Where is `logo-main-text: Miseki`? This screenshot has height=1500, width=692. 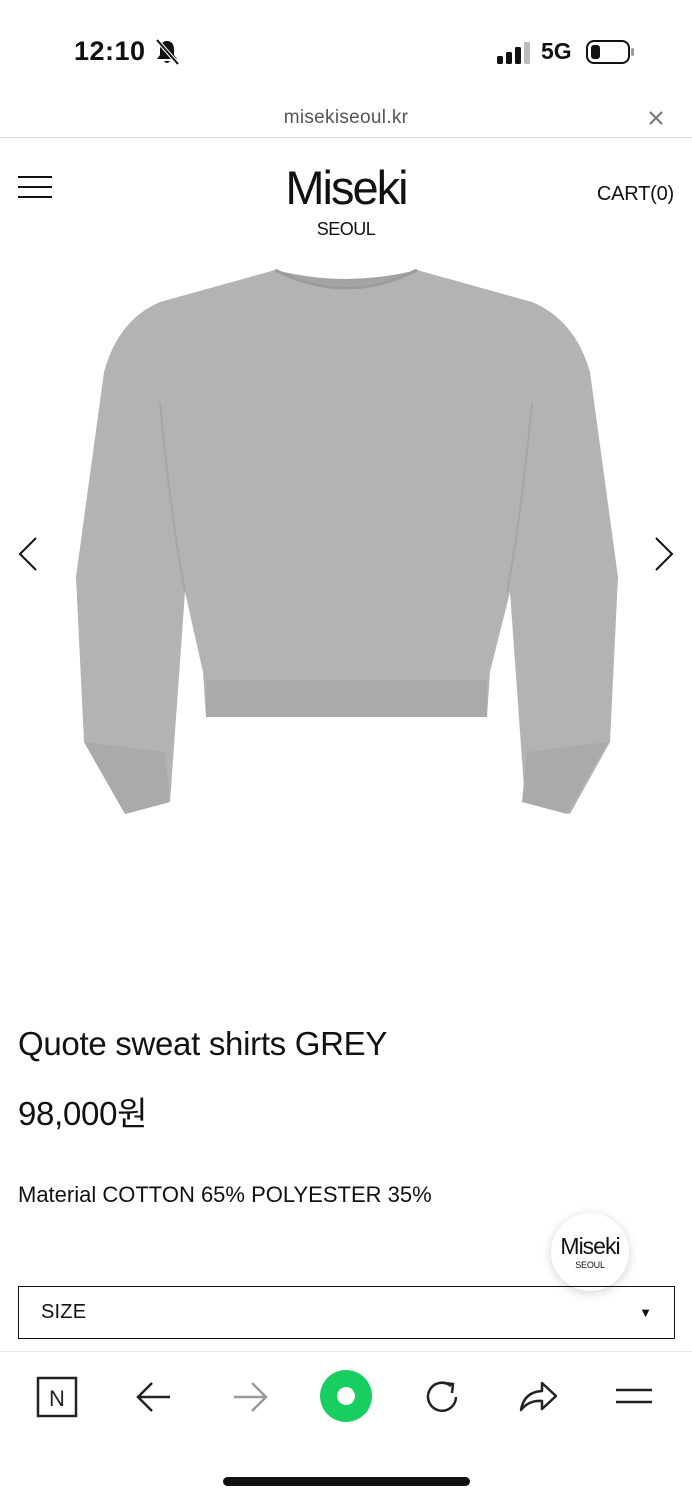
logo-main-text: Miseki is located at coordinates (346, 187).